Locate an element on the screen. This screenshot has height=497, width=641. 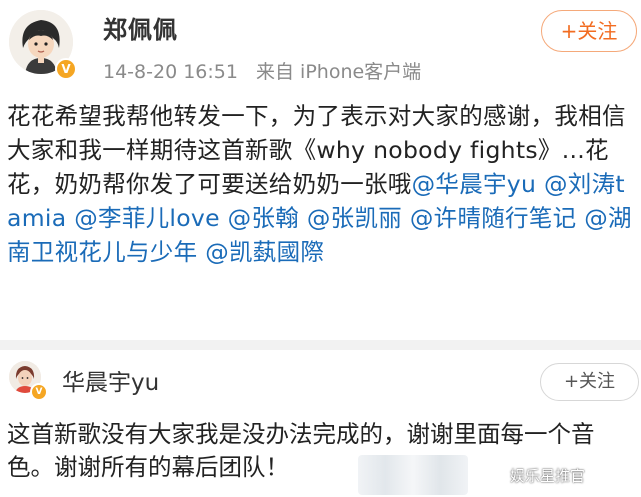
mention-link: @凯蓺國際 is located at coordinates (264, 252).